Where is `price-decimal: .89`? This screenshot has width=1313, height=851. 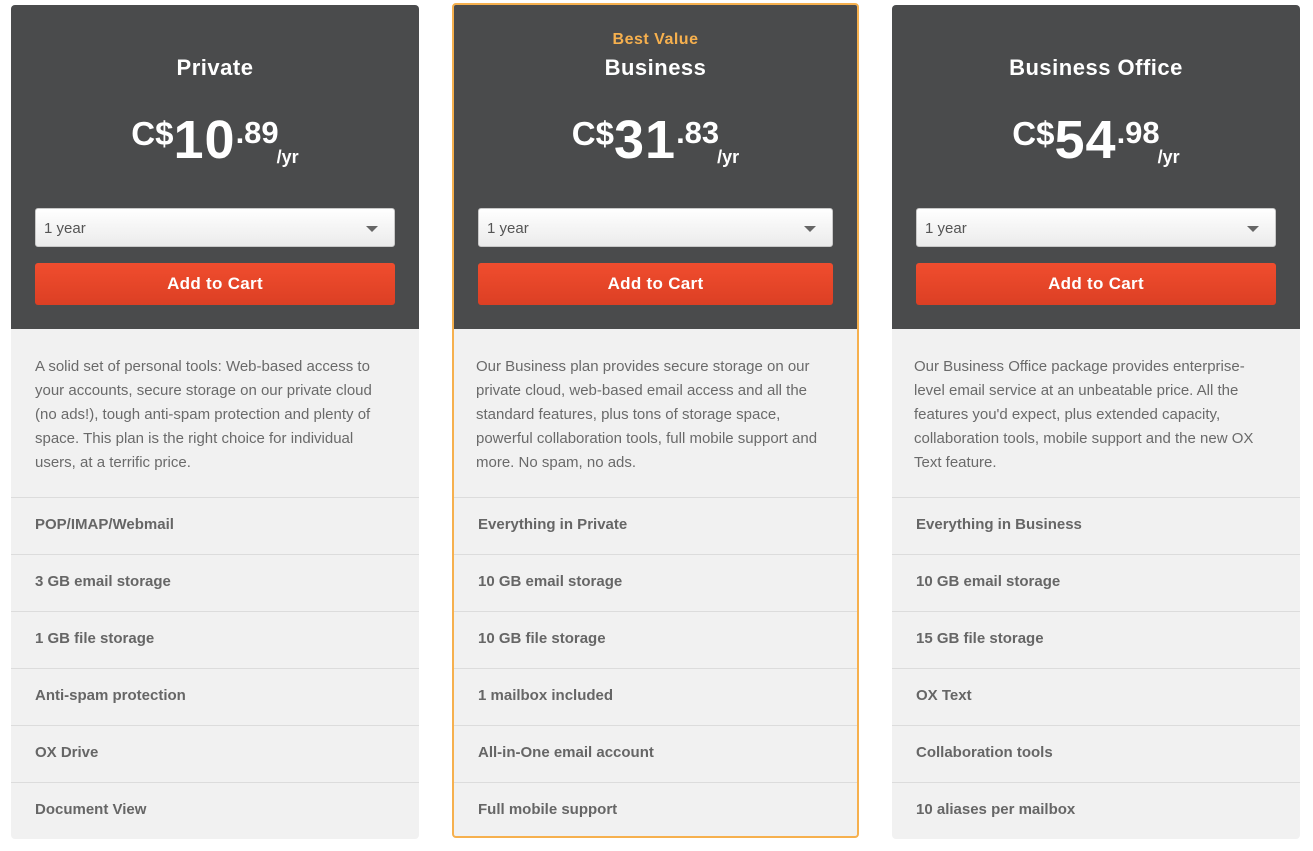
price-decimal: .89 is located at coordinates (257, 132).